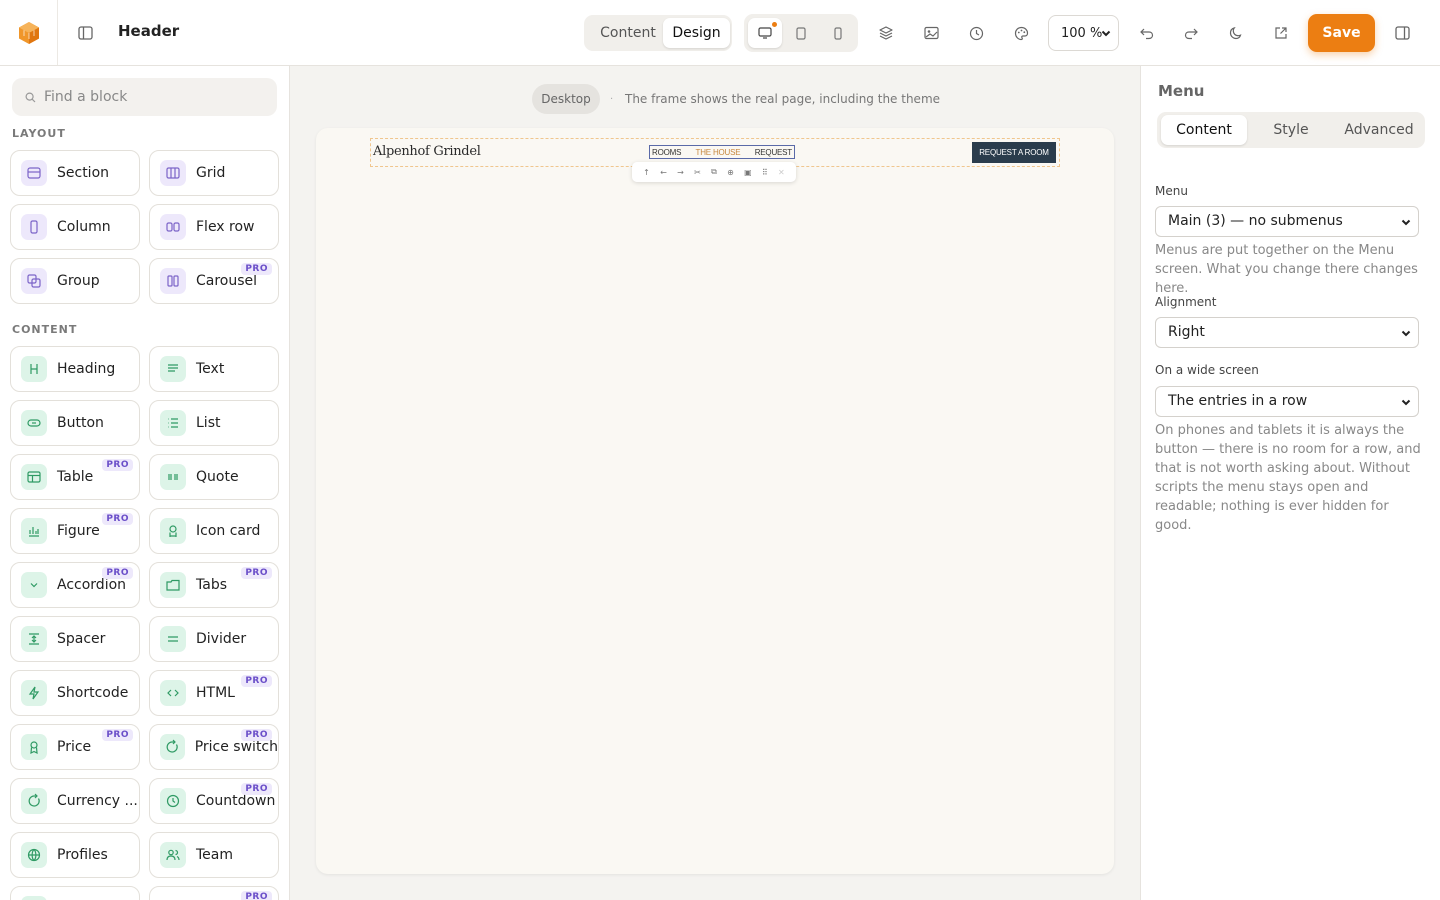 This screenshot has width=1440, height=900. I want to click on app-logo, so click(29, 32).